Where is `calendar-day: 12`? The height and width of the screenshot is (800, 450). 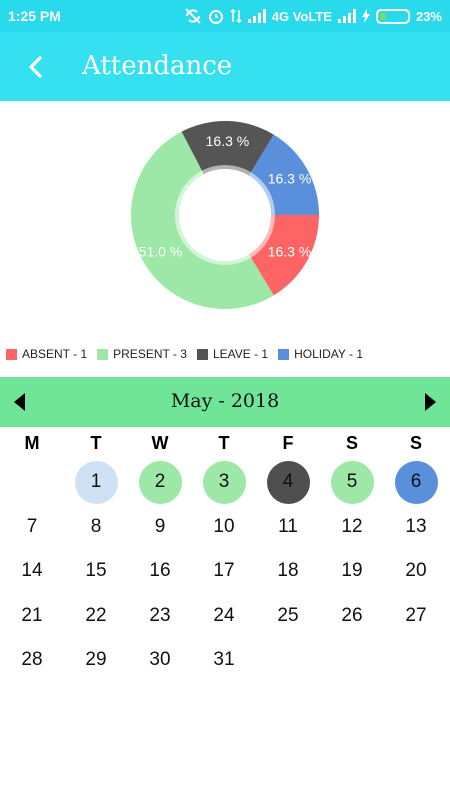 calendar-day: 12 is located at coordinates (352, 527).